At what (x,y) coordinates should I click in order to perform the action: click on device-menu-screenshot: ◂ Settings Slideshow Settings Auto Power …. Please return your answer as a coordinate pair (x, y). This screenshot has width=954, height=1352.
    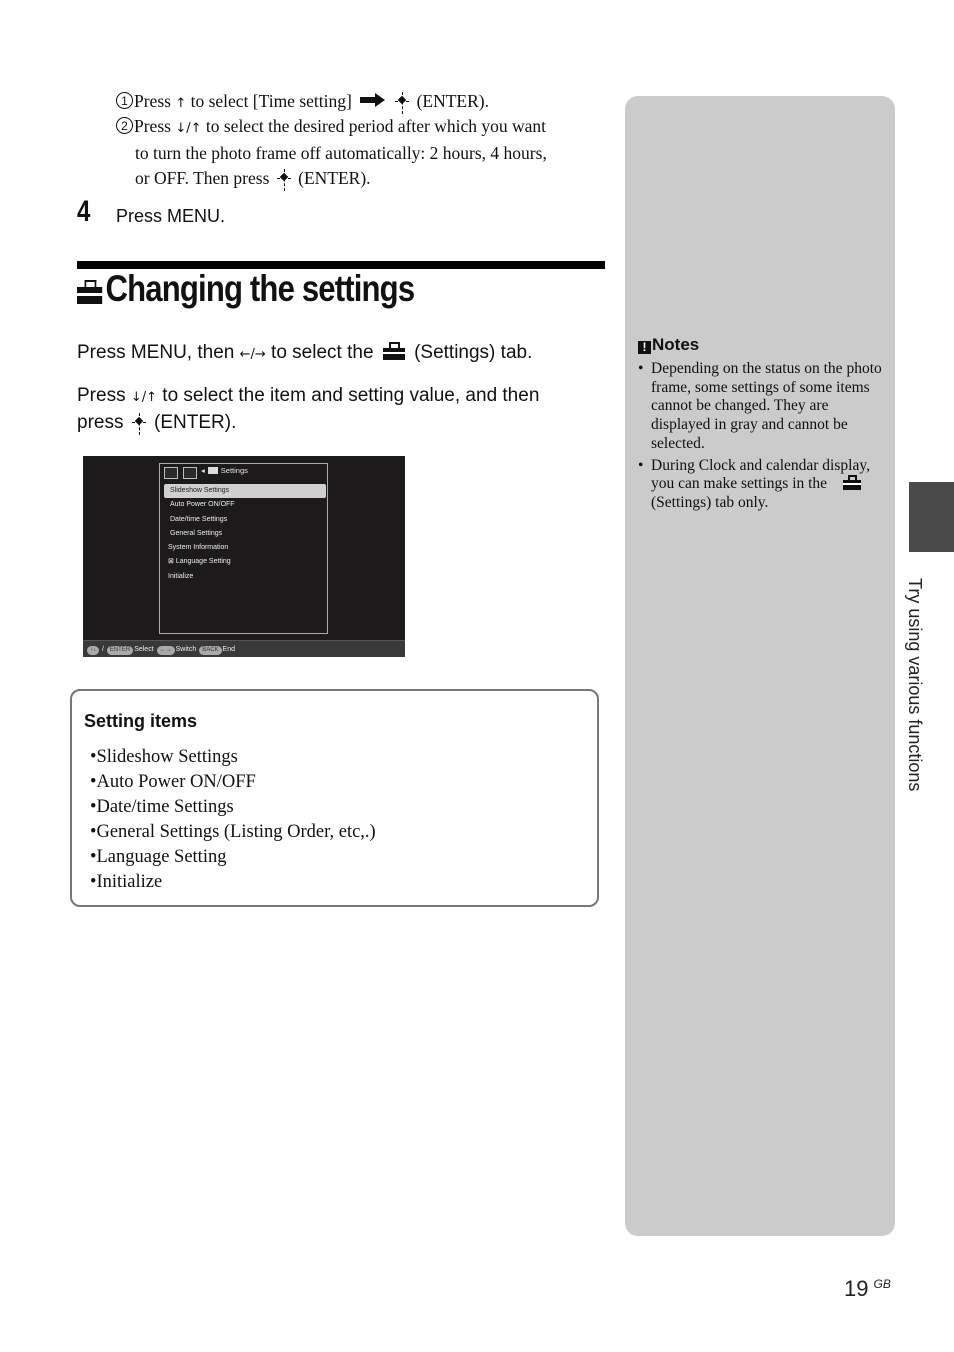
    Looking at the image, I should click on (244, 556).